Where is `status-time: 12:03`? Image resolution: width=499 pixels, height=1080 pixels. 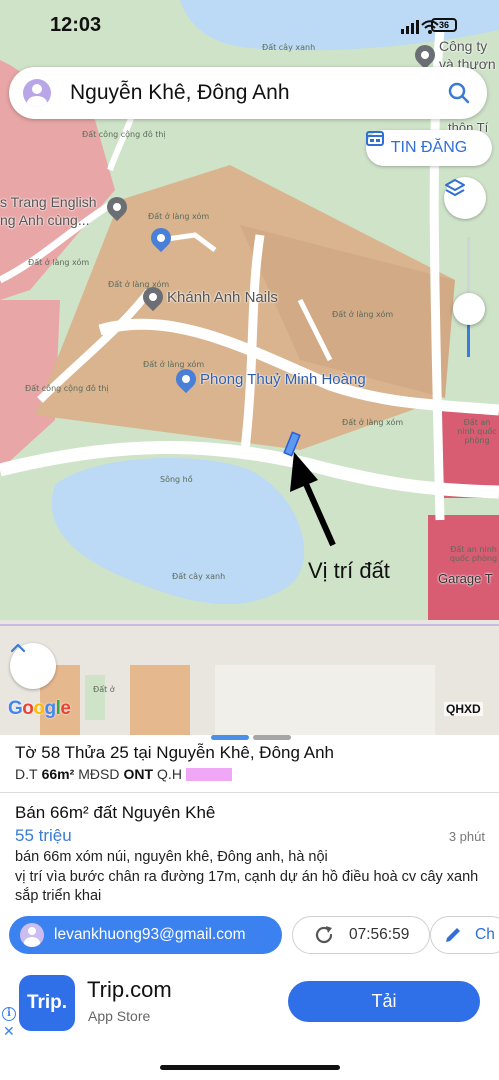 status-time: 12:03 is located at coordinates (76, 25).